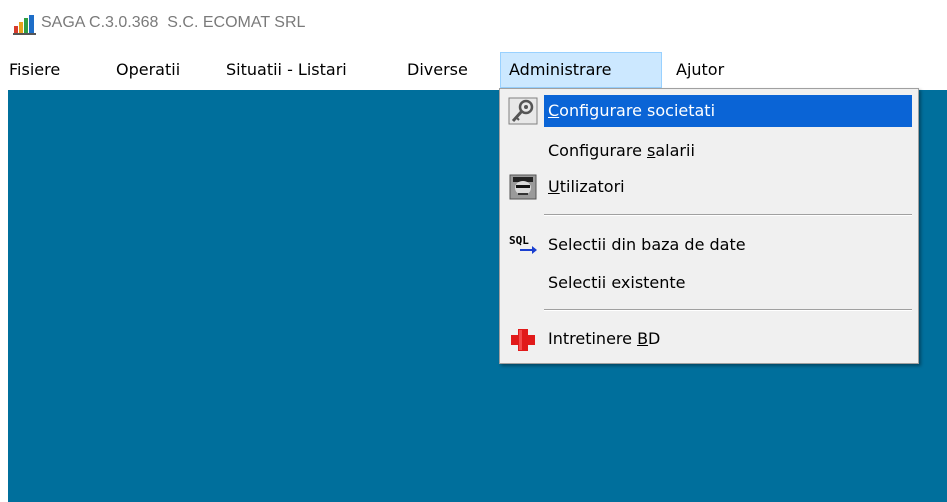 The width and height of the screenshot is (947, 502). I want to click on menu-item-utilizatori: Utilizatori, so click(709, 187).